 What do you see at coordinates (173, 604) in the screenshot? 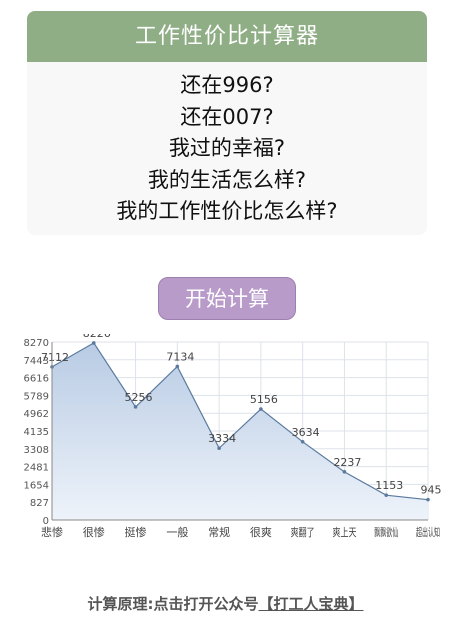
I see `footer-prefix: 计算原理:点击打开公众号` at bounding box center [173, 604].